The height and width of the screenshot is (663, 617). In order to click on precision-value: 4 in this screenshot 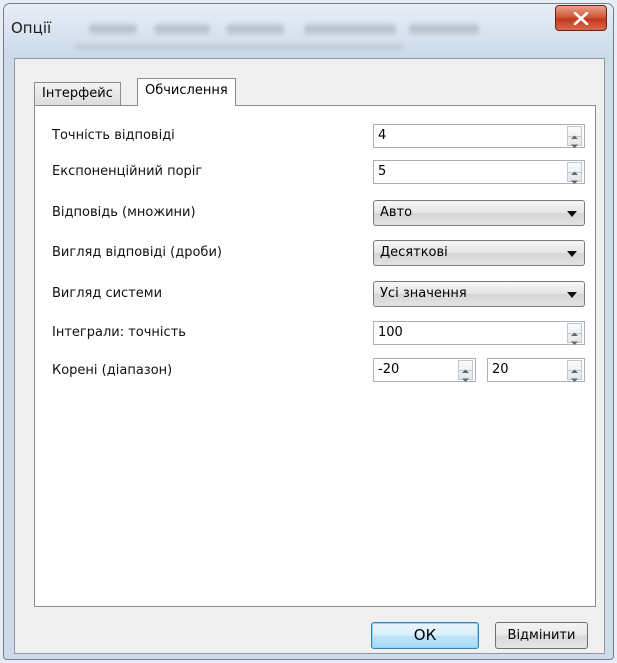, I will do `click(382, 135)`.